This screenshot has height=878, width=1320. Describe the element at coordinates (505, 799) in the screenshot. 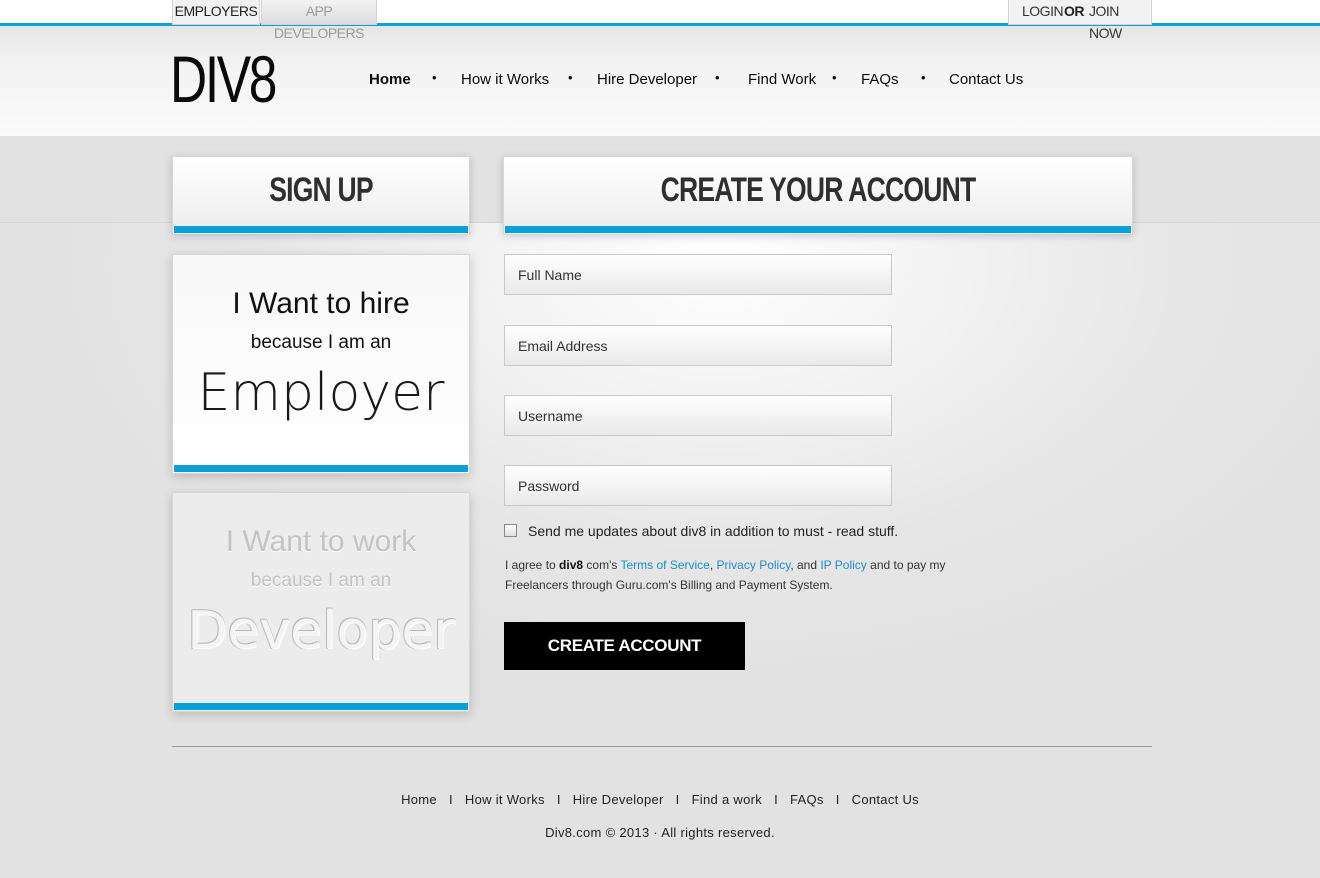

I see `footer-link-how-it-works: How it Works` at that location.